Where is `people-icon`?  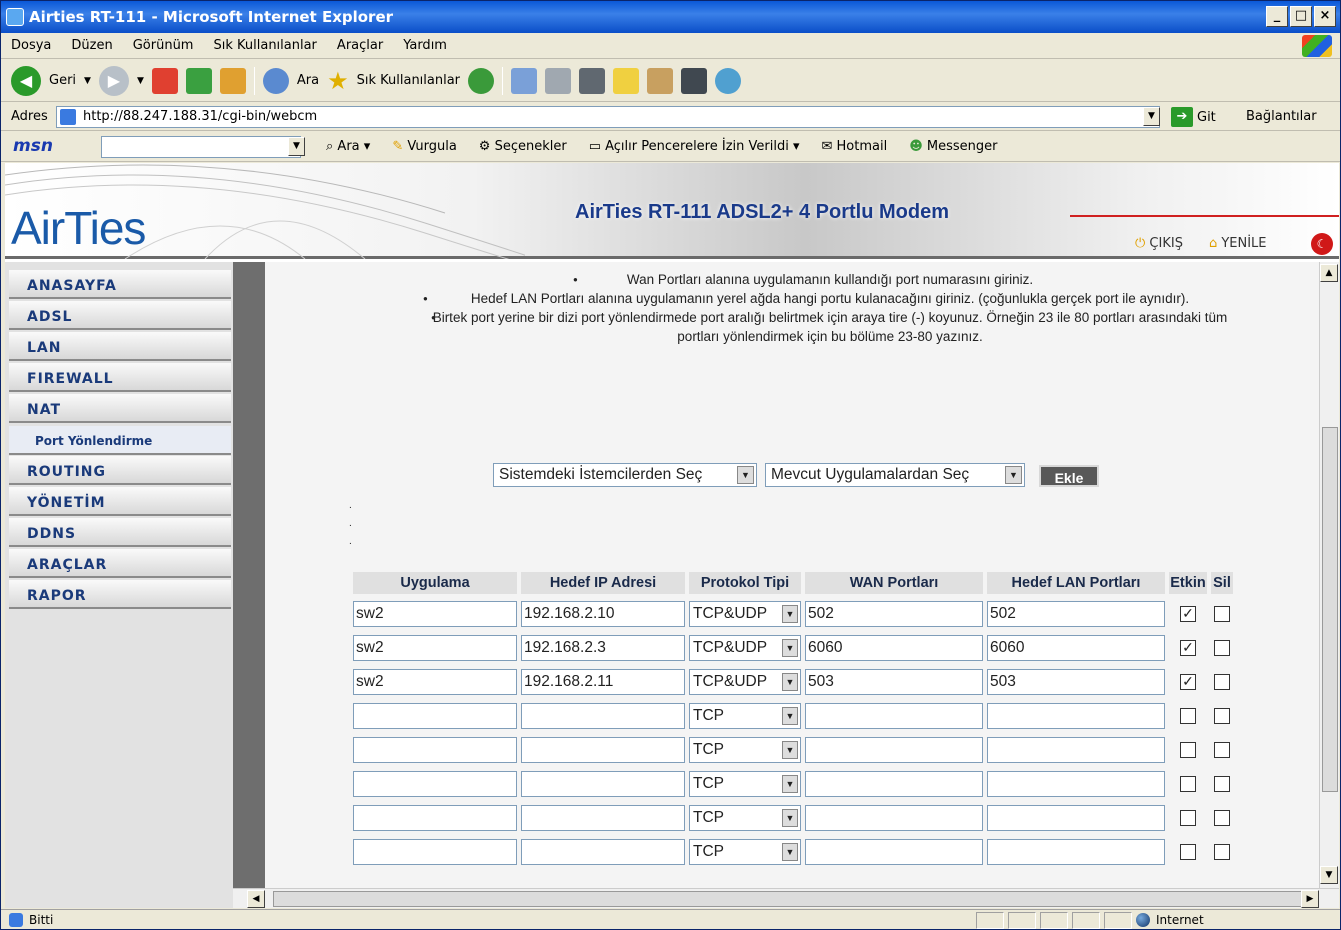
people-icon is located at coordinates (728, 80).